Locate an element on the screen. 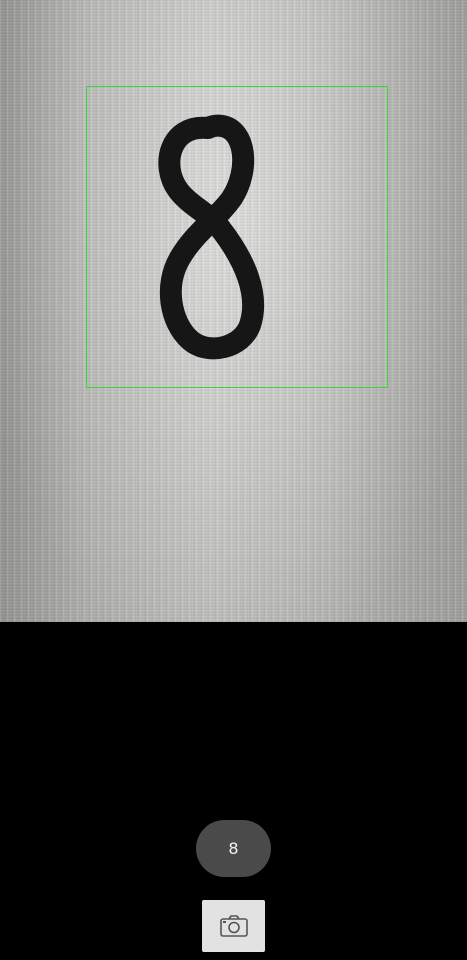  capture-button is located at coordinates (233, 926).